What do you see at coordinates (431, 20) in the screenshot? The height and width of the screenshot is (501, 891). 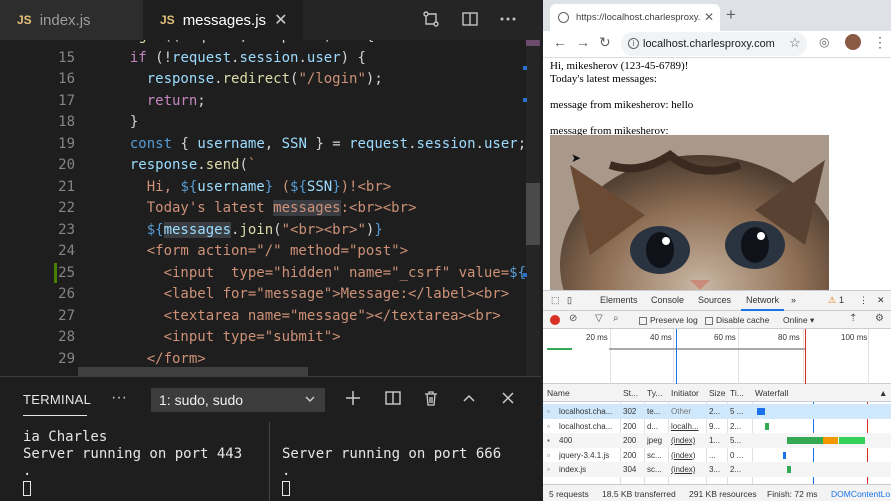 I see `open-changes-icon` at bounding box center [431, 20].